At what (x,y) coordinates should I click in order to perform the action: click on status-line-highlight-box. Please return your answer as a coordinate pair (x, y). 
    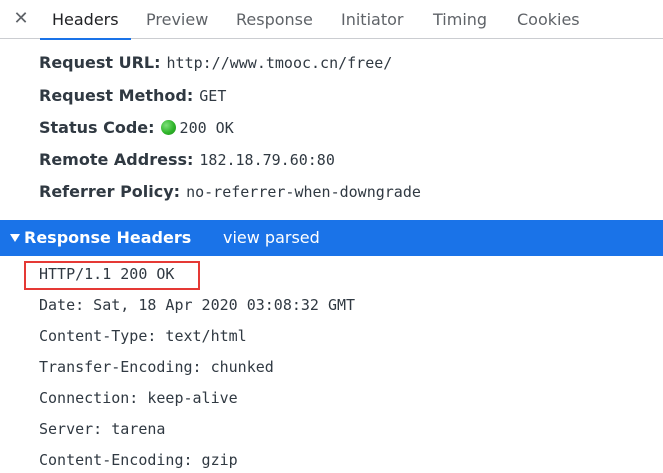
    Looking at the image, I should click on (112, 275).